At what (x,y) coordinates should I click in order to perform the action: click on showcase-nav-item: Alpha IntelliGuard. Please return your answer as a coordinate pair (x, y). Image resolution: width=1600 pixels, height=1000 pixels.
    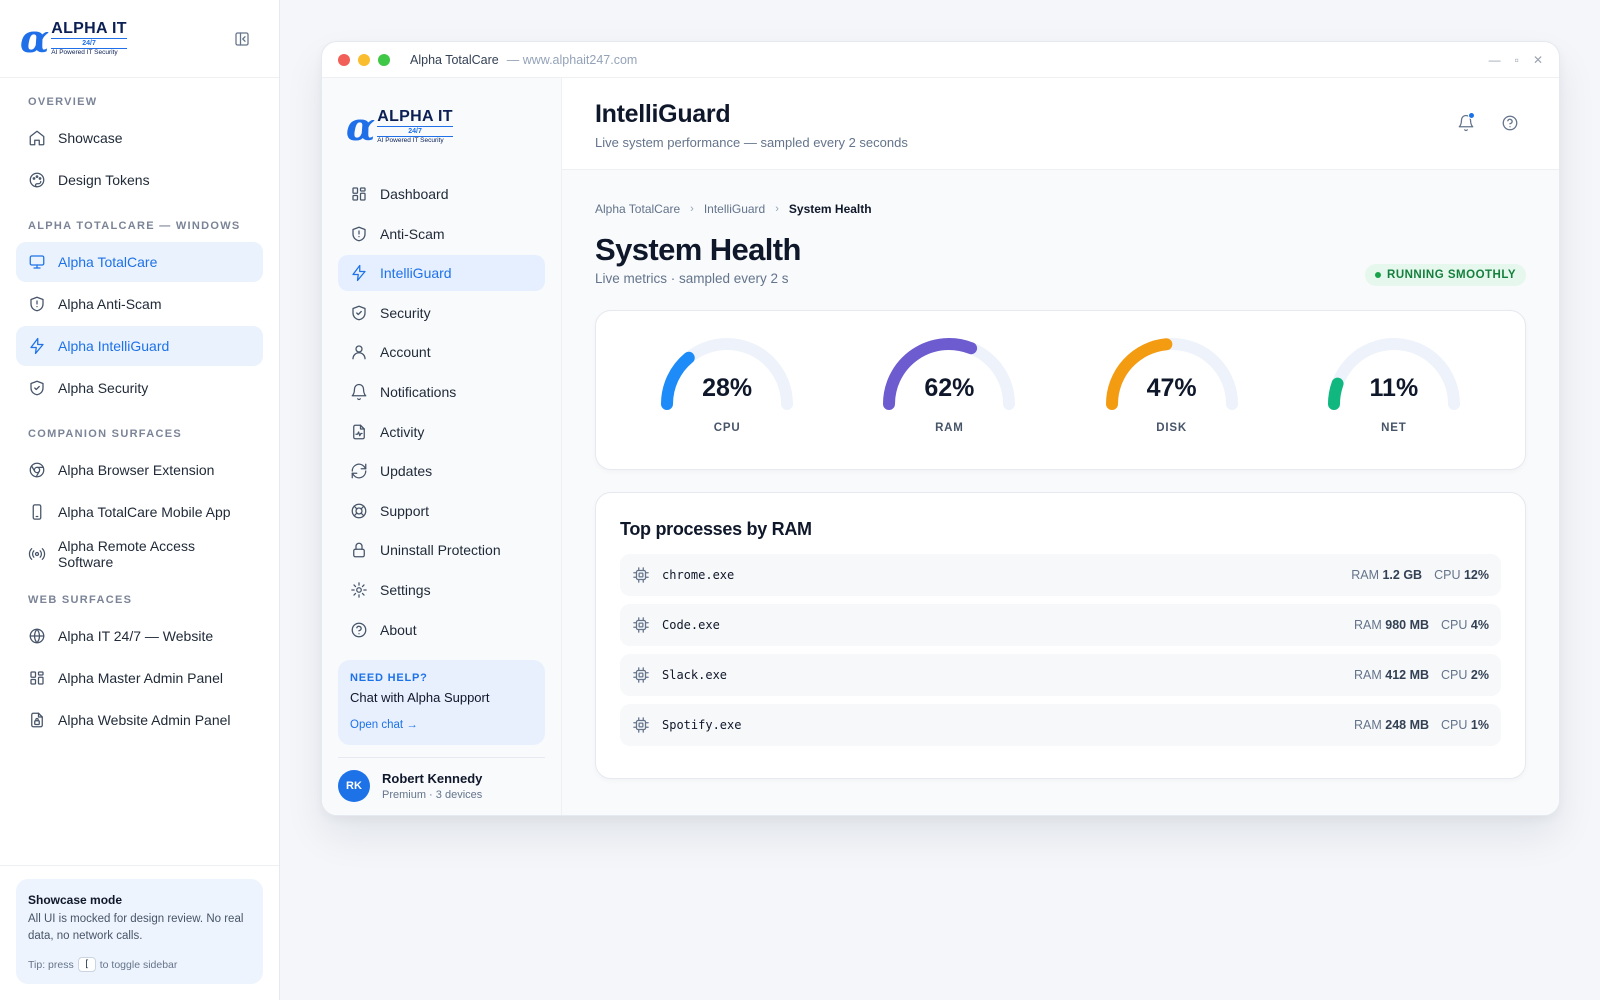
    Looking at the image, I should click on (139, 346).